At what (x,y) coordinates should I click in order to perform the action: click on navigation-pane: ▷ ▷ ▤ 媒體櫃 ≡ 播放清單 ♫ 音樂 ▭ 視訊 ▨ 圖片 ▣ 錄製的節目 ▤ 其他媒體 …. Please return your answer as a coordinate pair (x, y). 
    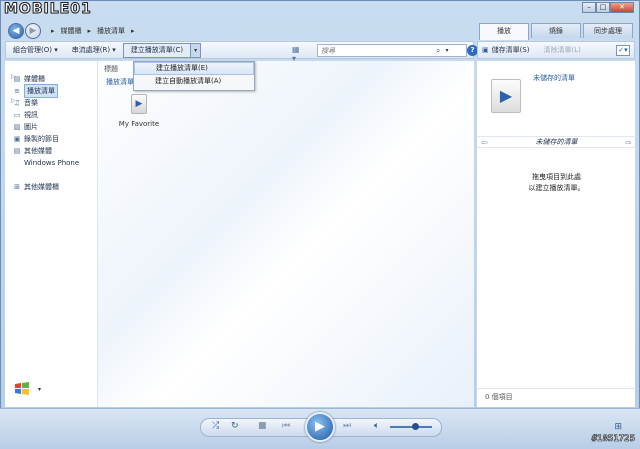
    Looking at the image, I should click on (51, 234).